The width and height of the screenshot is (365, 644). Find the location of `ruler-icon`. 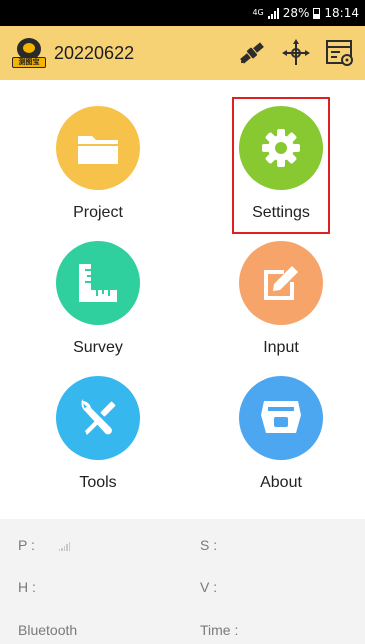

ruler-icon is located at coordinates (98, 283).